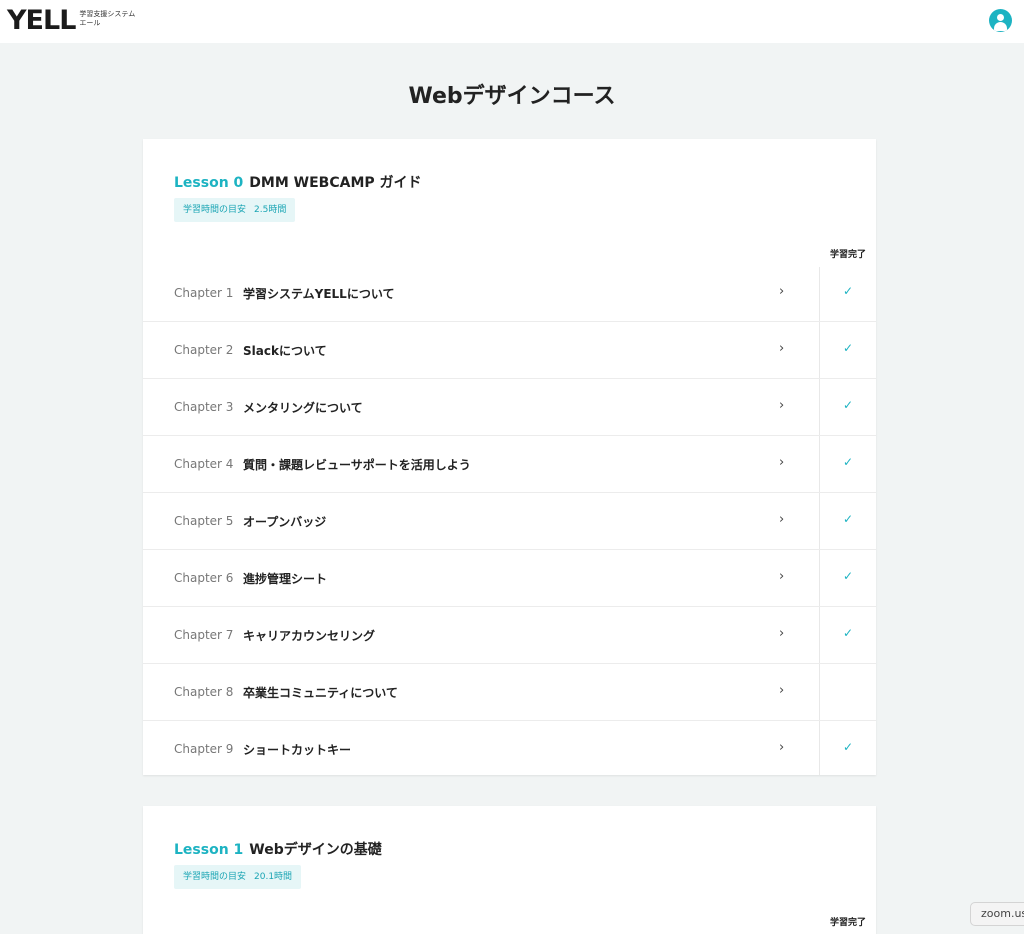 The width and height of the screenshot is (1024, 934). What do you see at coordinates (204, 692) in the screenshot?
I see `chapter-number: Chapter 8` at bounding box center [204, 692].